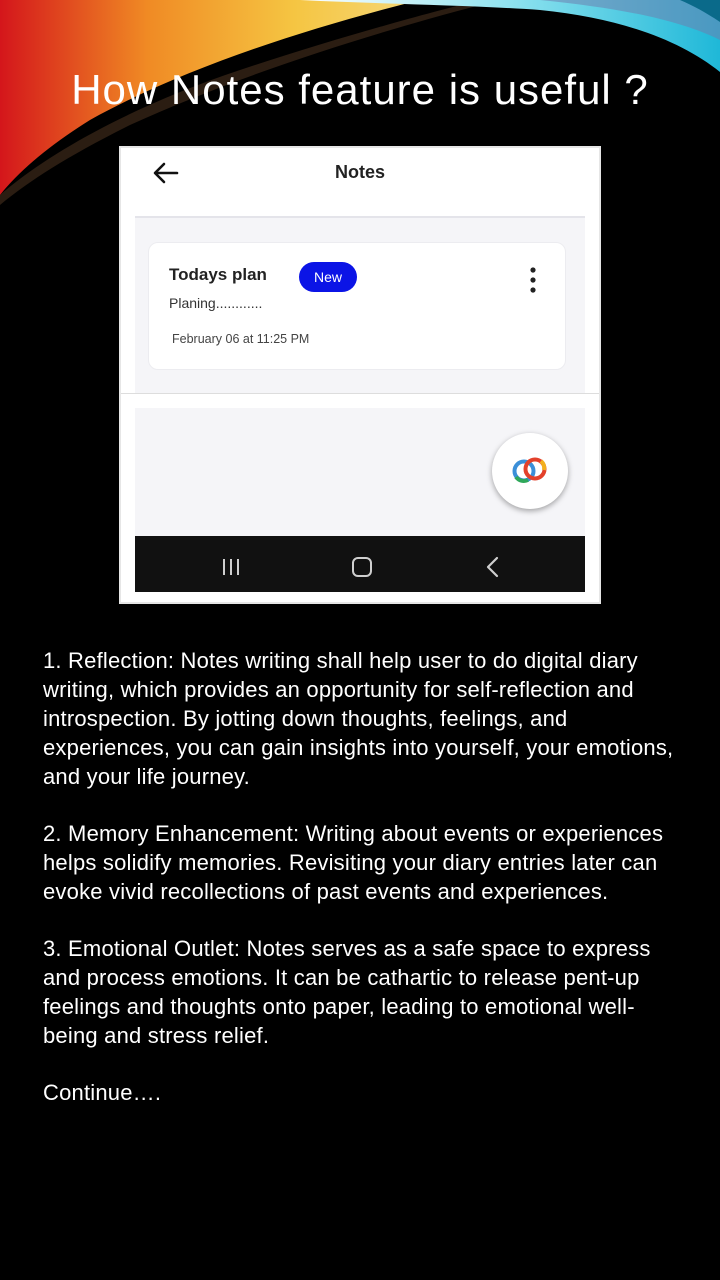 The height and width of the screenshot is (1280, 720). What do you see at coordinates (362, 567) in the screenshot?
I see `home-icon` at bounding box center [362, 567].